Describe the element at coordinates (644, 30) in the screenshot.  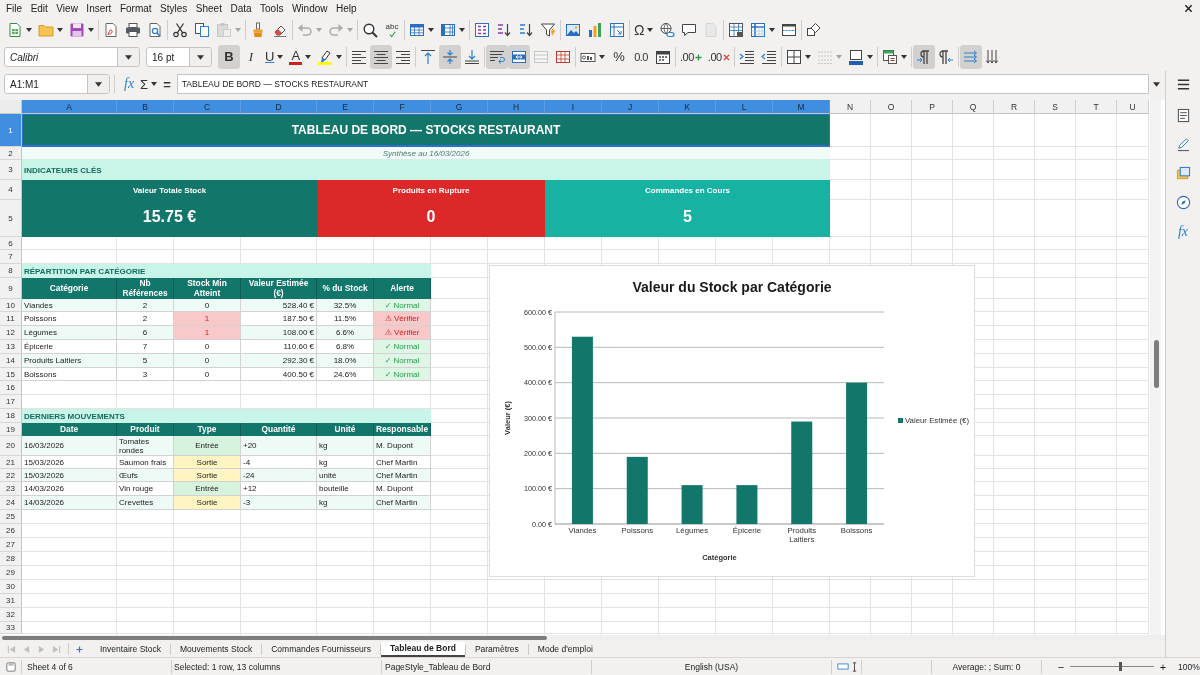
I see `special-character-button: Ω` at that location.